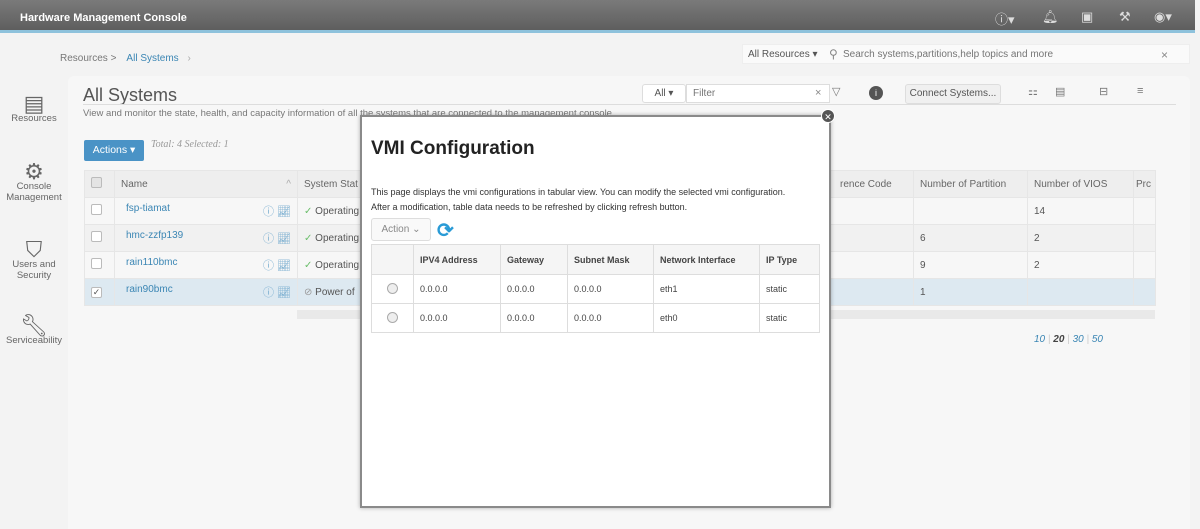 This screenshot has height=529, width=1200. Describe the element at coordinates (445, 230) in the screenshot. I see `refresh-icon: ⟳` at that location.